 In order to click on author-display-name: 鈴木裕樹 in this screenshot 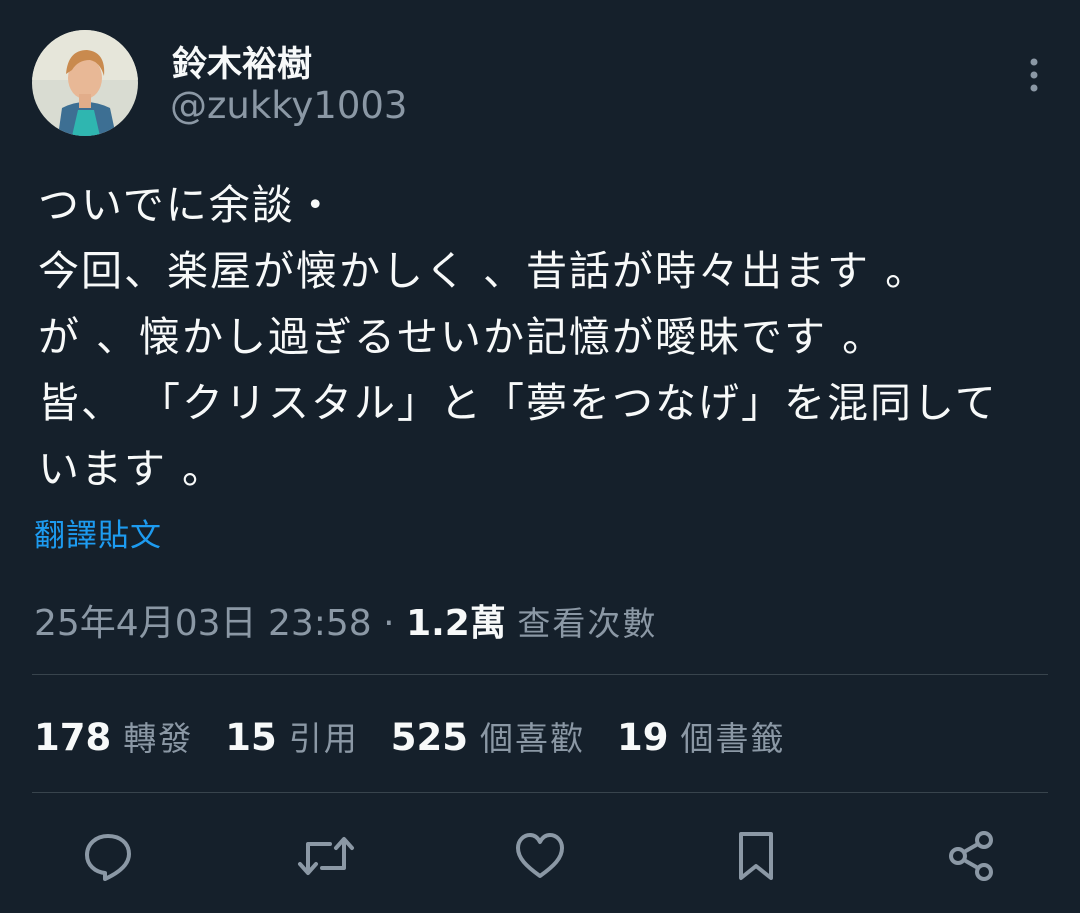, I will do `click(242, 61)`.